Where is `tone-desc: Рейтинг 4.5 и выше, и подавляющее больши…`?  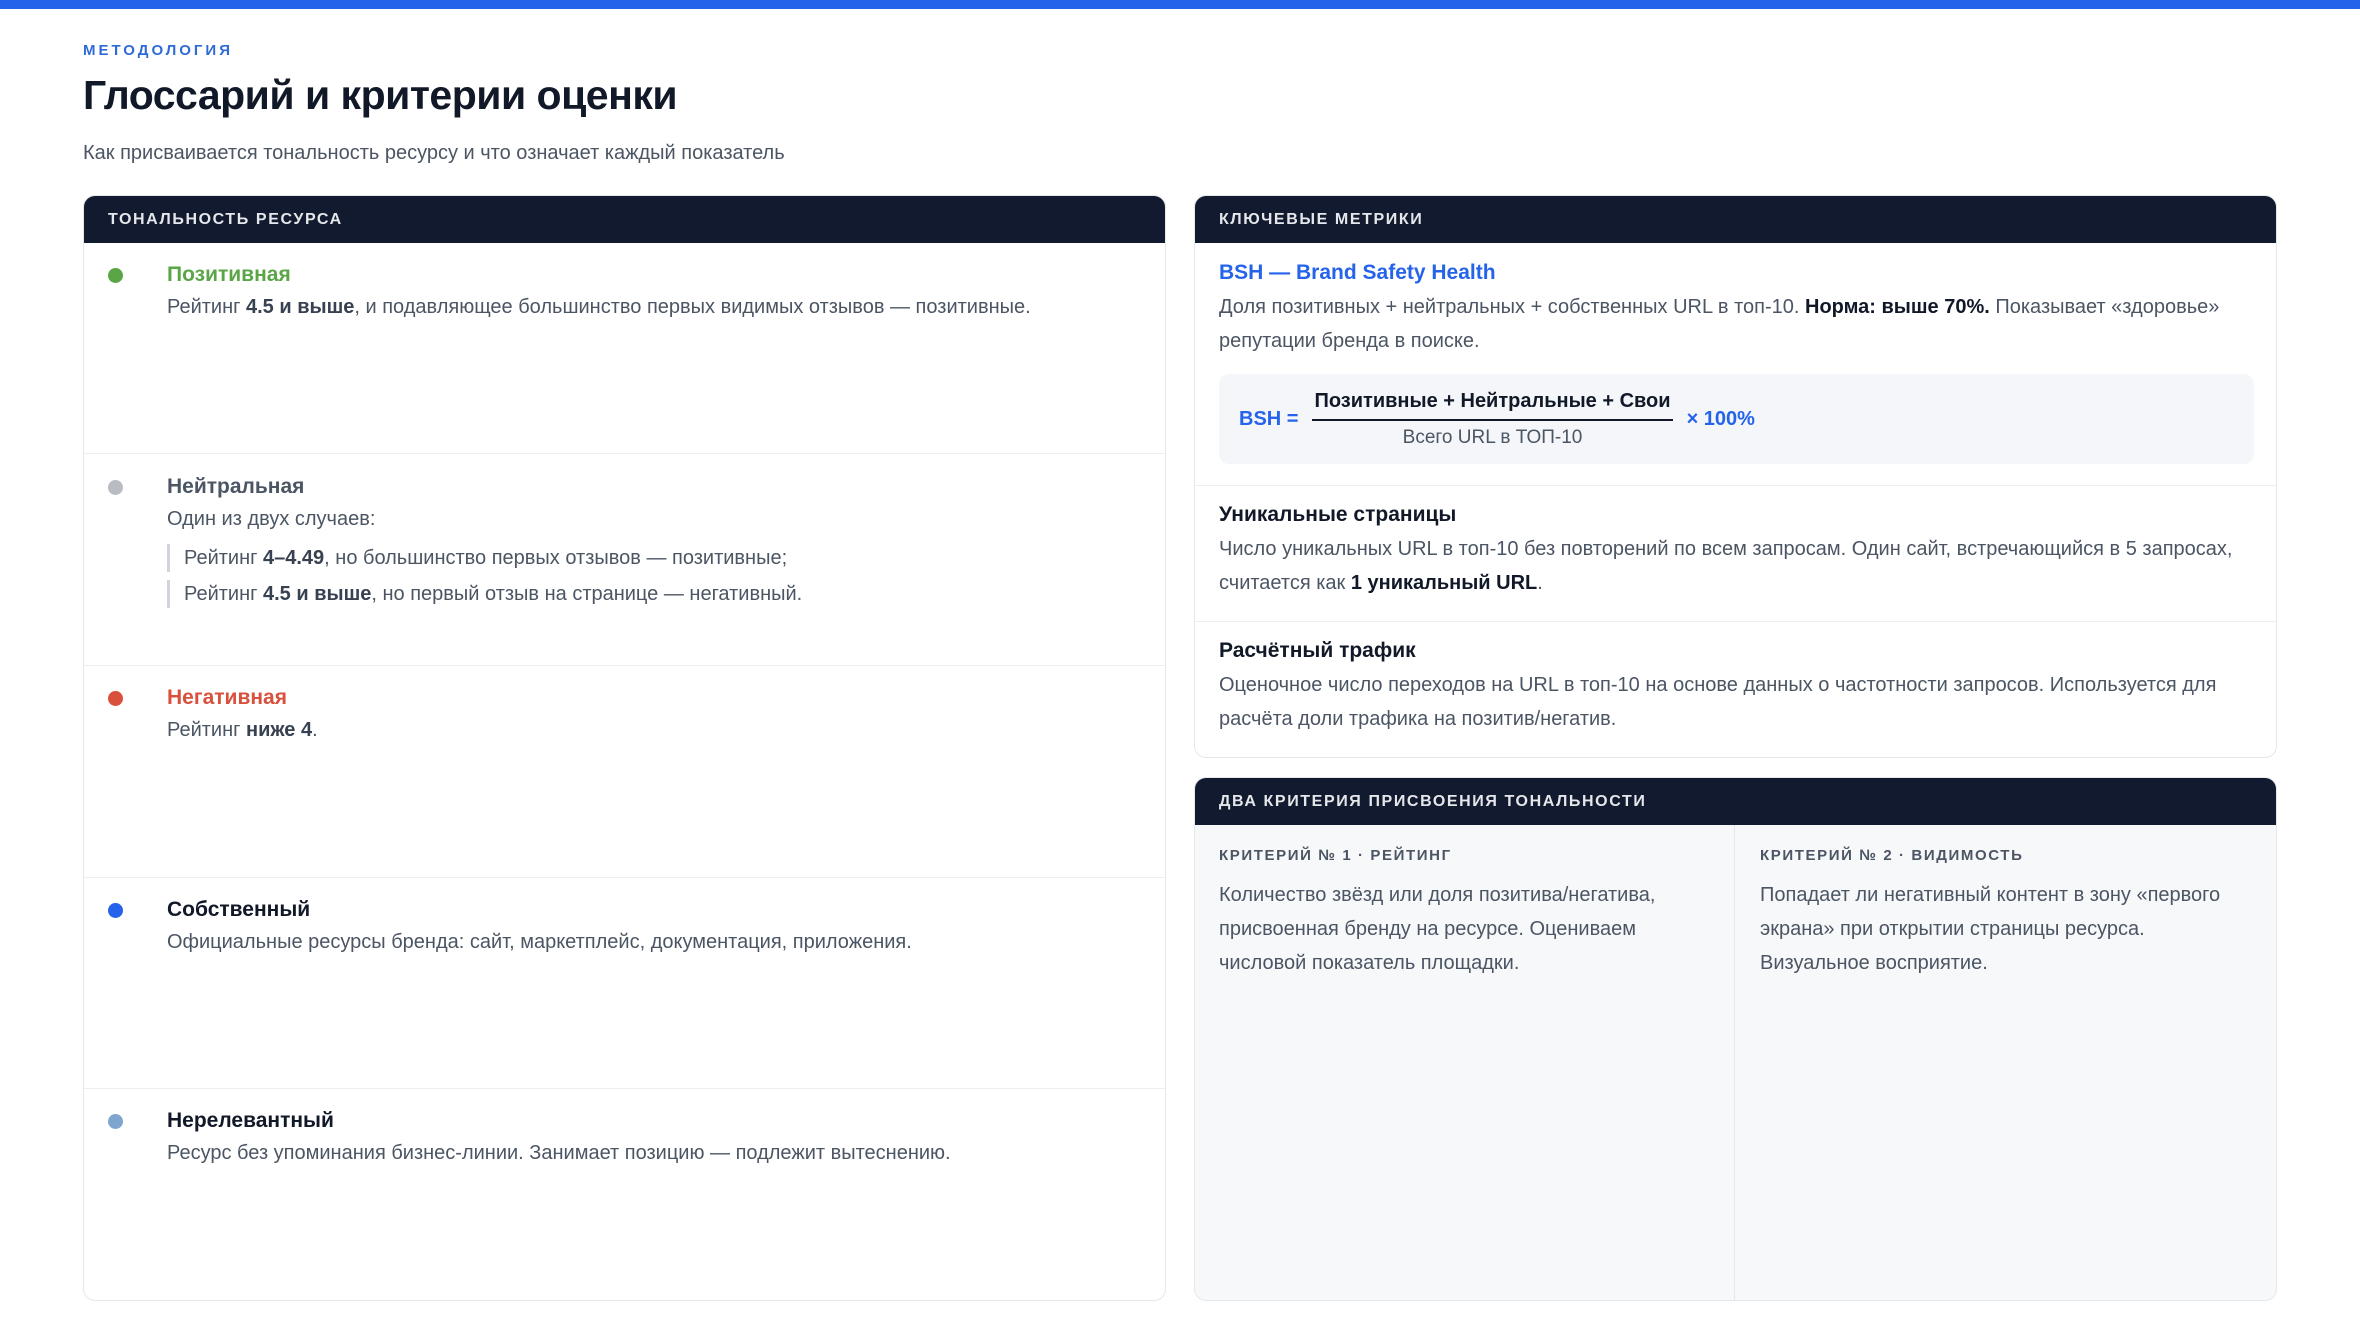
tone-desc: Рейтинг 4.5 и выше, и подавляющее больши… is located at coordinates (599, 307).